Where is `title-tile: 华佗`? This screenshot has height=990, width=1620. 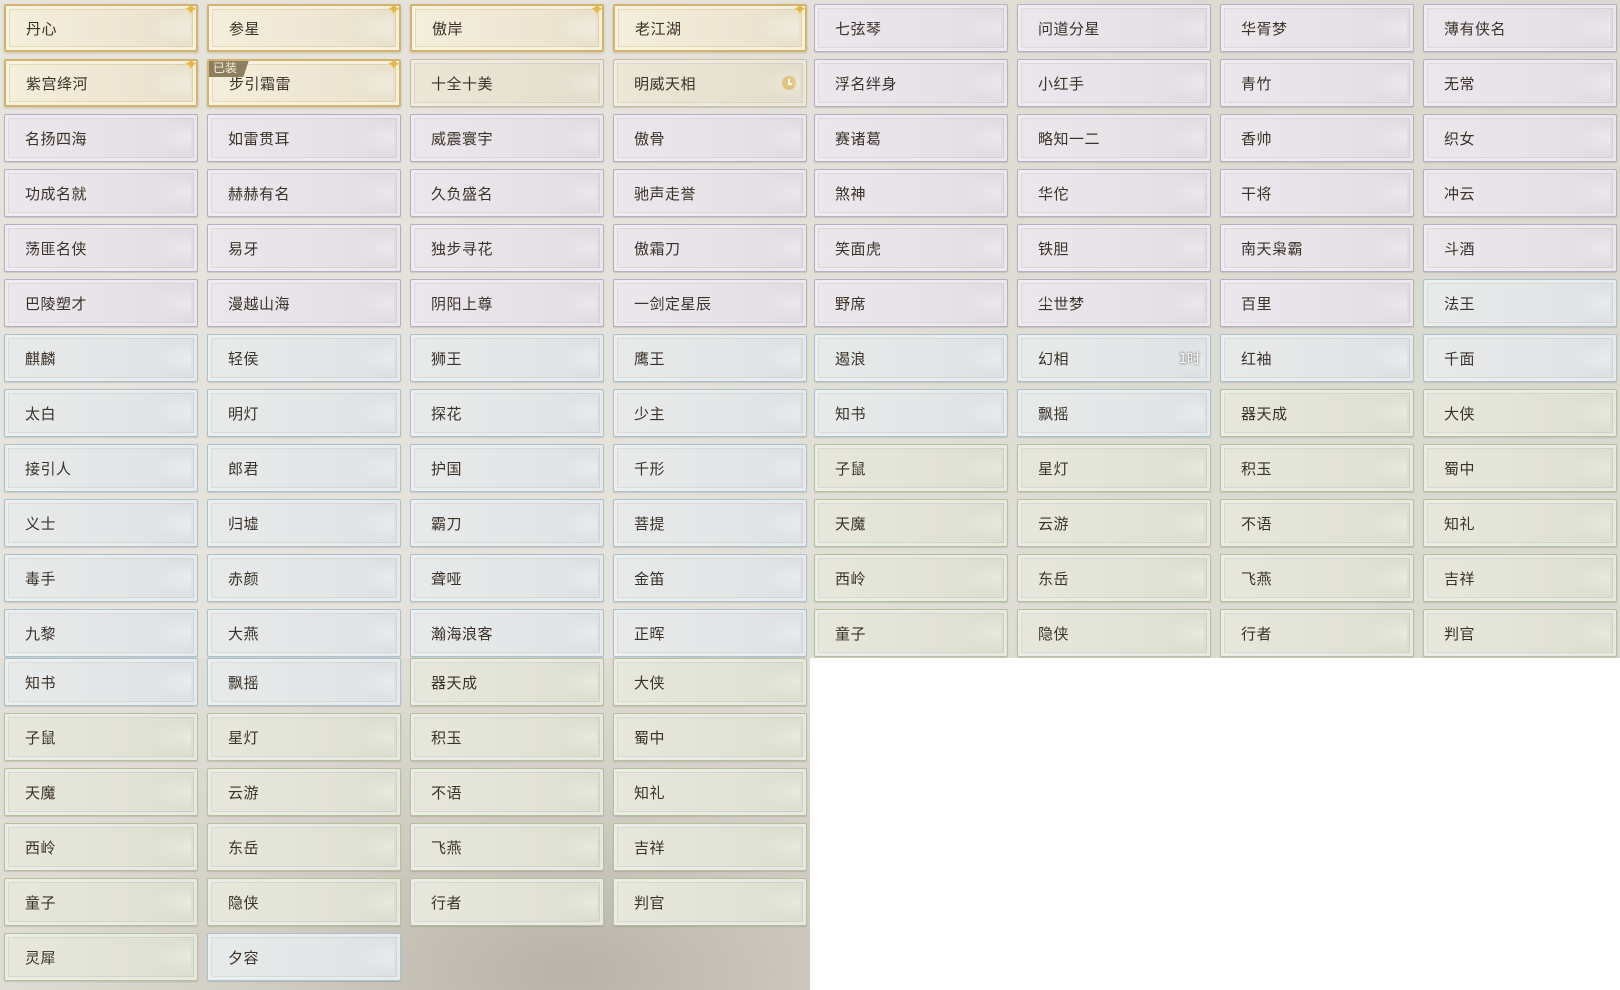
title-tile: 华佗 is located at coordinates (1114, 193).